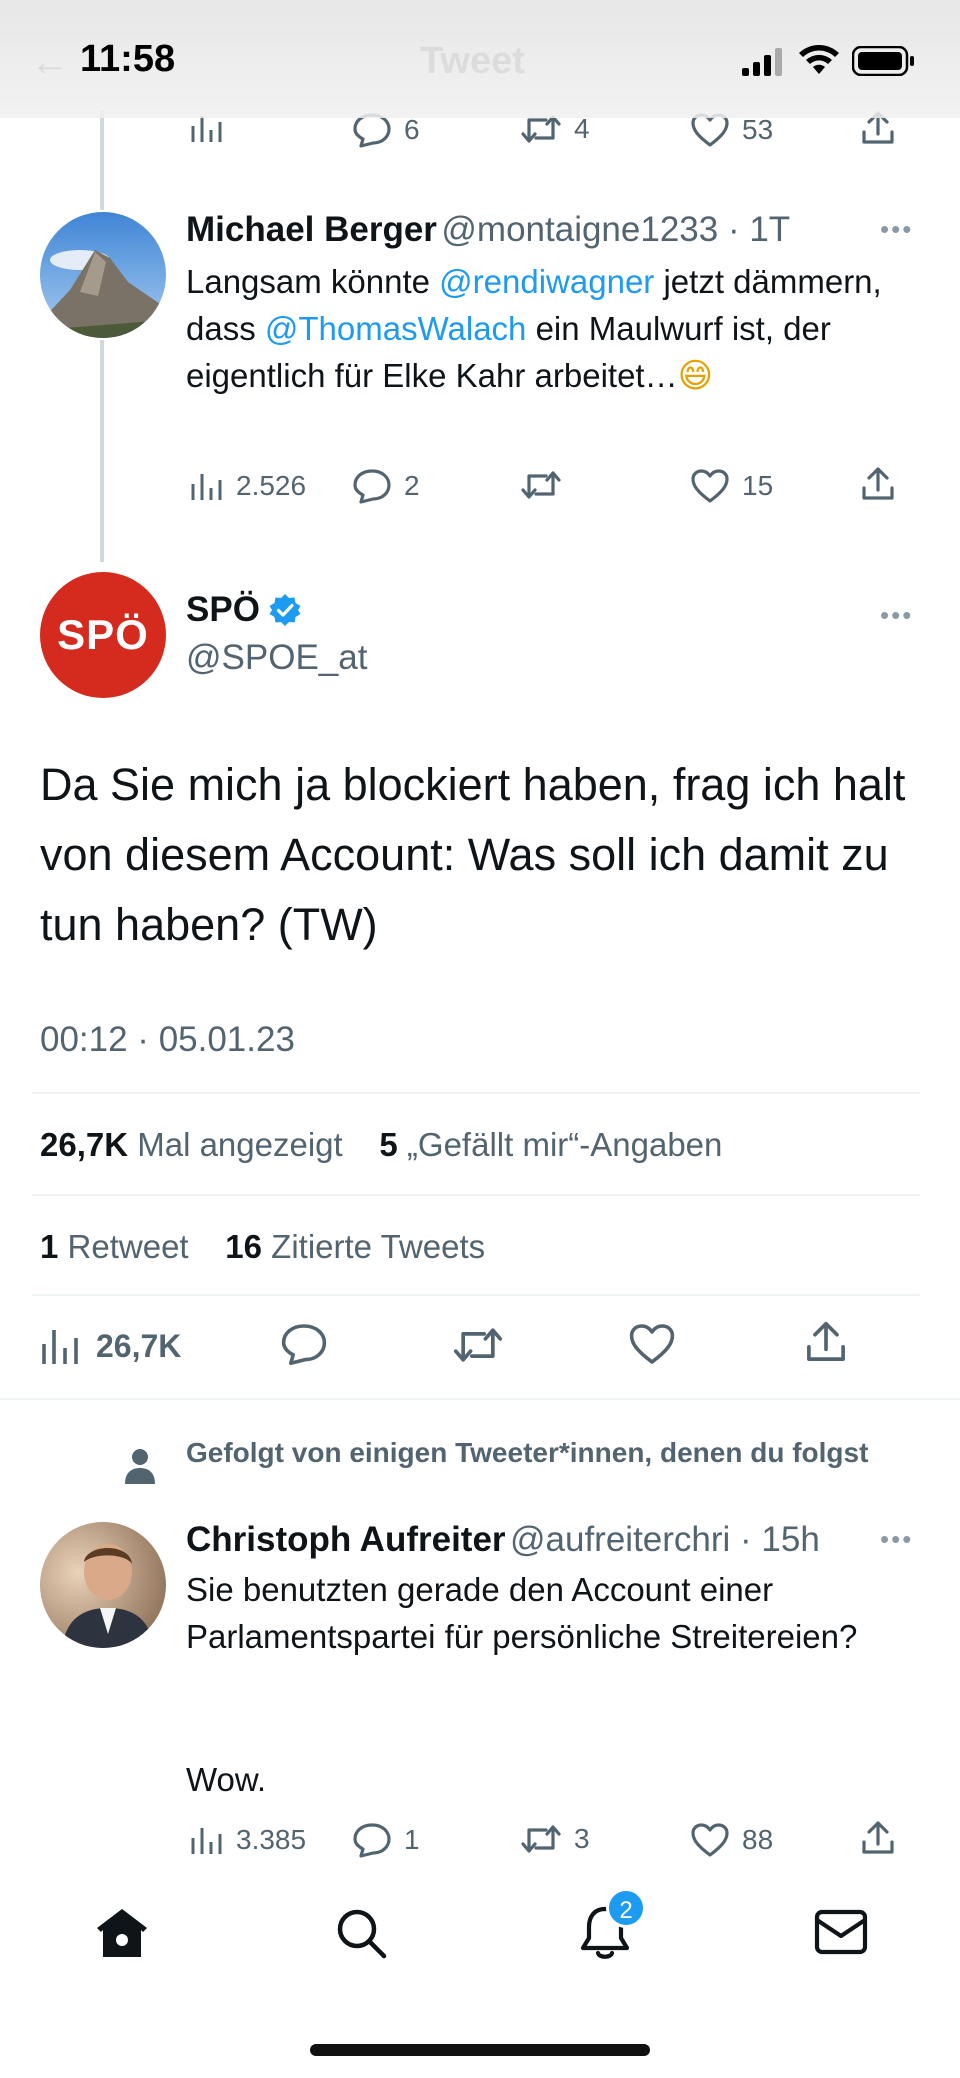 The height and width of the screenshot is (2078, 960). I want to click on views-stat: 26,7K Mal angezeigt, so click(191, 1144).